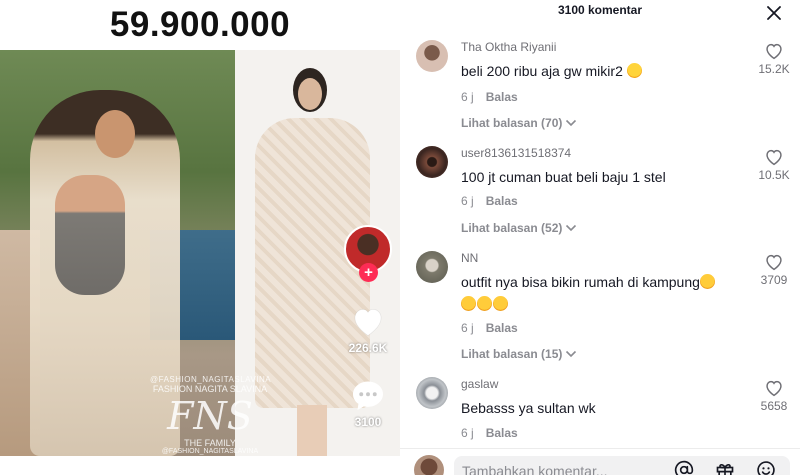 Image resolution: width=800 pixels, height=475 pixels. I want to click on comment-like-button: 15.2K, so click(774, 59).